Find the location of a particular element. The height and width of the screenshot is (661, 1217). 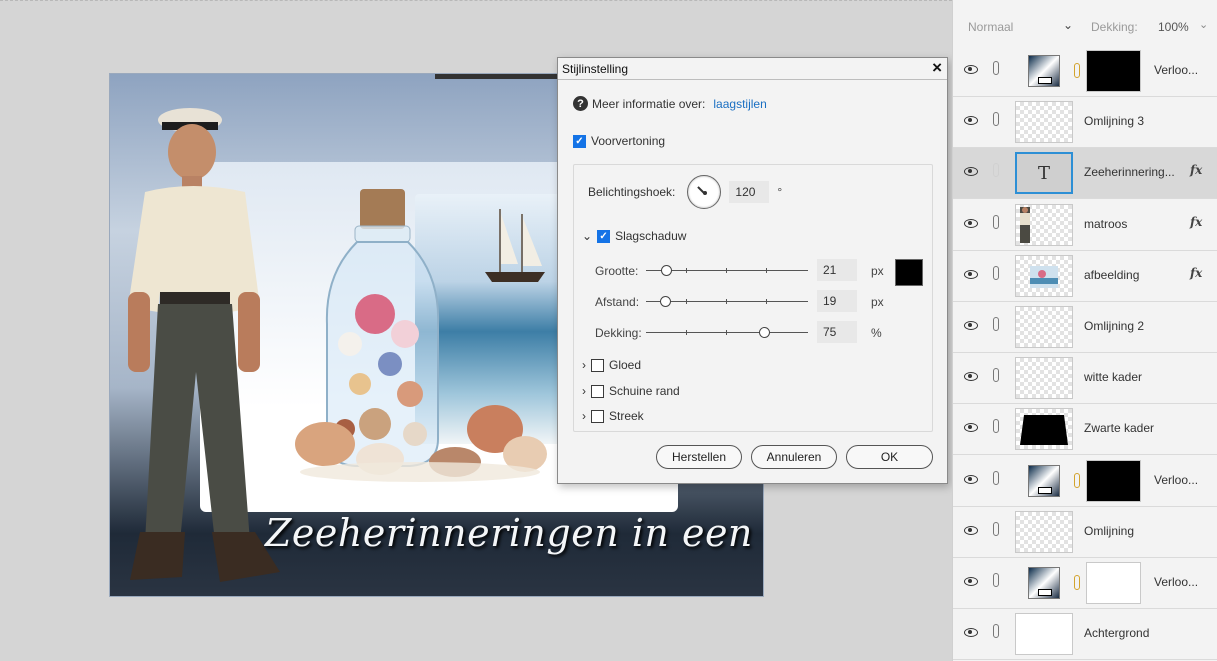

bevel-checkbox is located at coordinates (597, 391).